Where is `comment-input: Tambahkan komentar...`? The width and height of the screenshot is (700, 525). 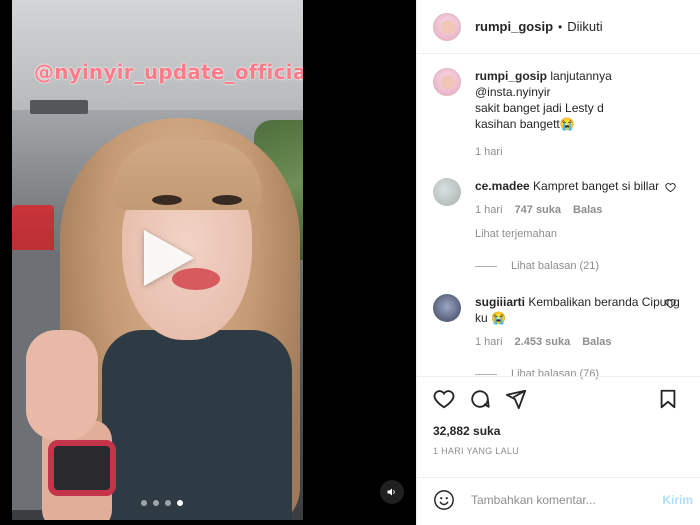
comment-input: Tambahkan komentar... is located at coordinates (533, 500).